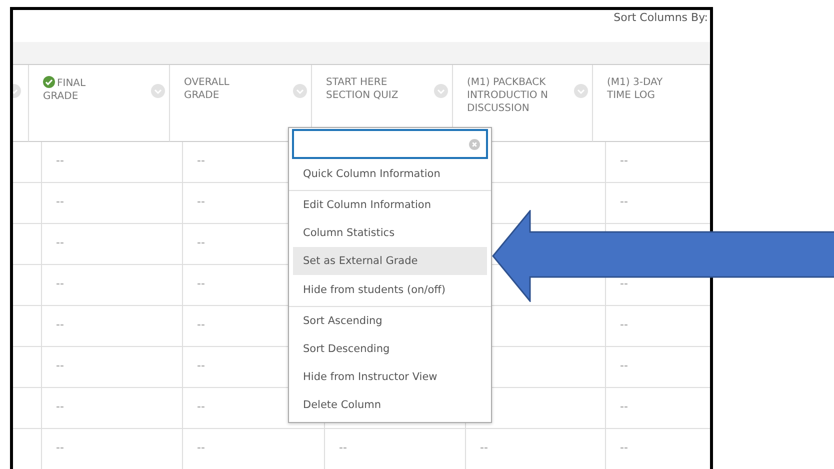  I want to click on sort-columns-label: Sort Columns By:, so click(661, 17).